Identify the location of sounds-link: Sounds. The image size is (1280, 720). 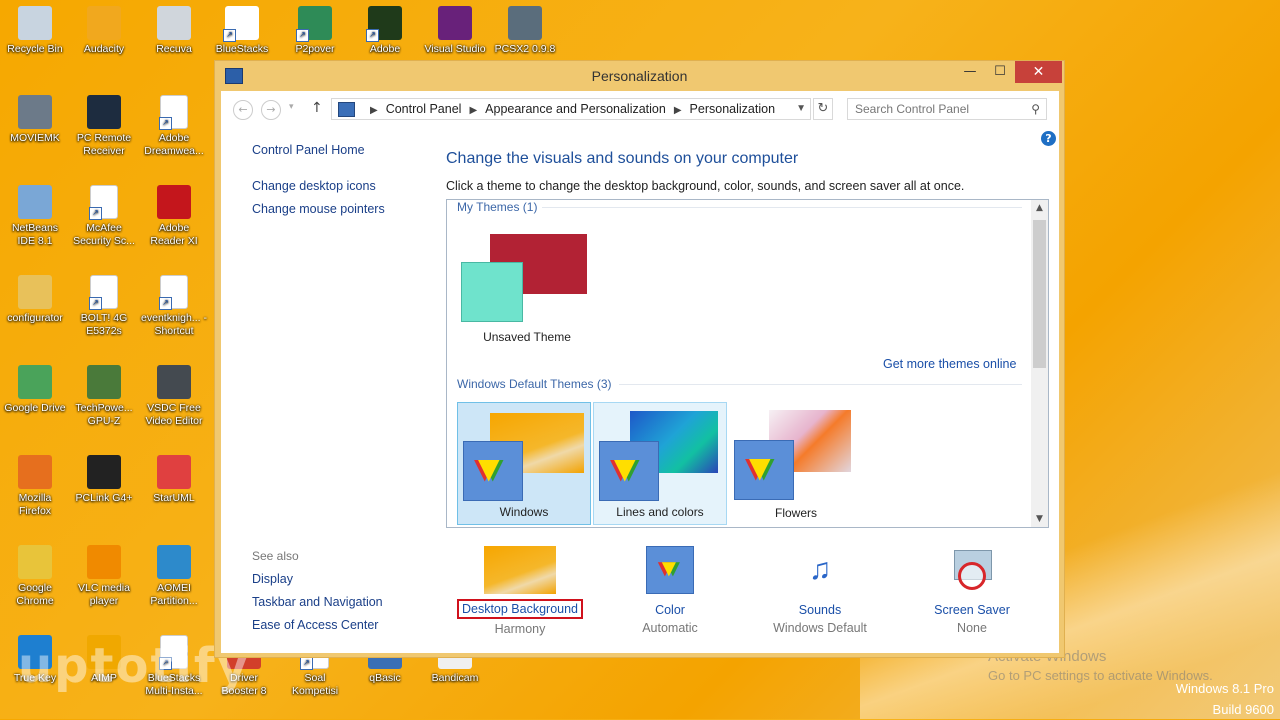
(820, 610).